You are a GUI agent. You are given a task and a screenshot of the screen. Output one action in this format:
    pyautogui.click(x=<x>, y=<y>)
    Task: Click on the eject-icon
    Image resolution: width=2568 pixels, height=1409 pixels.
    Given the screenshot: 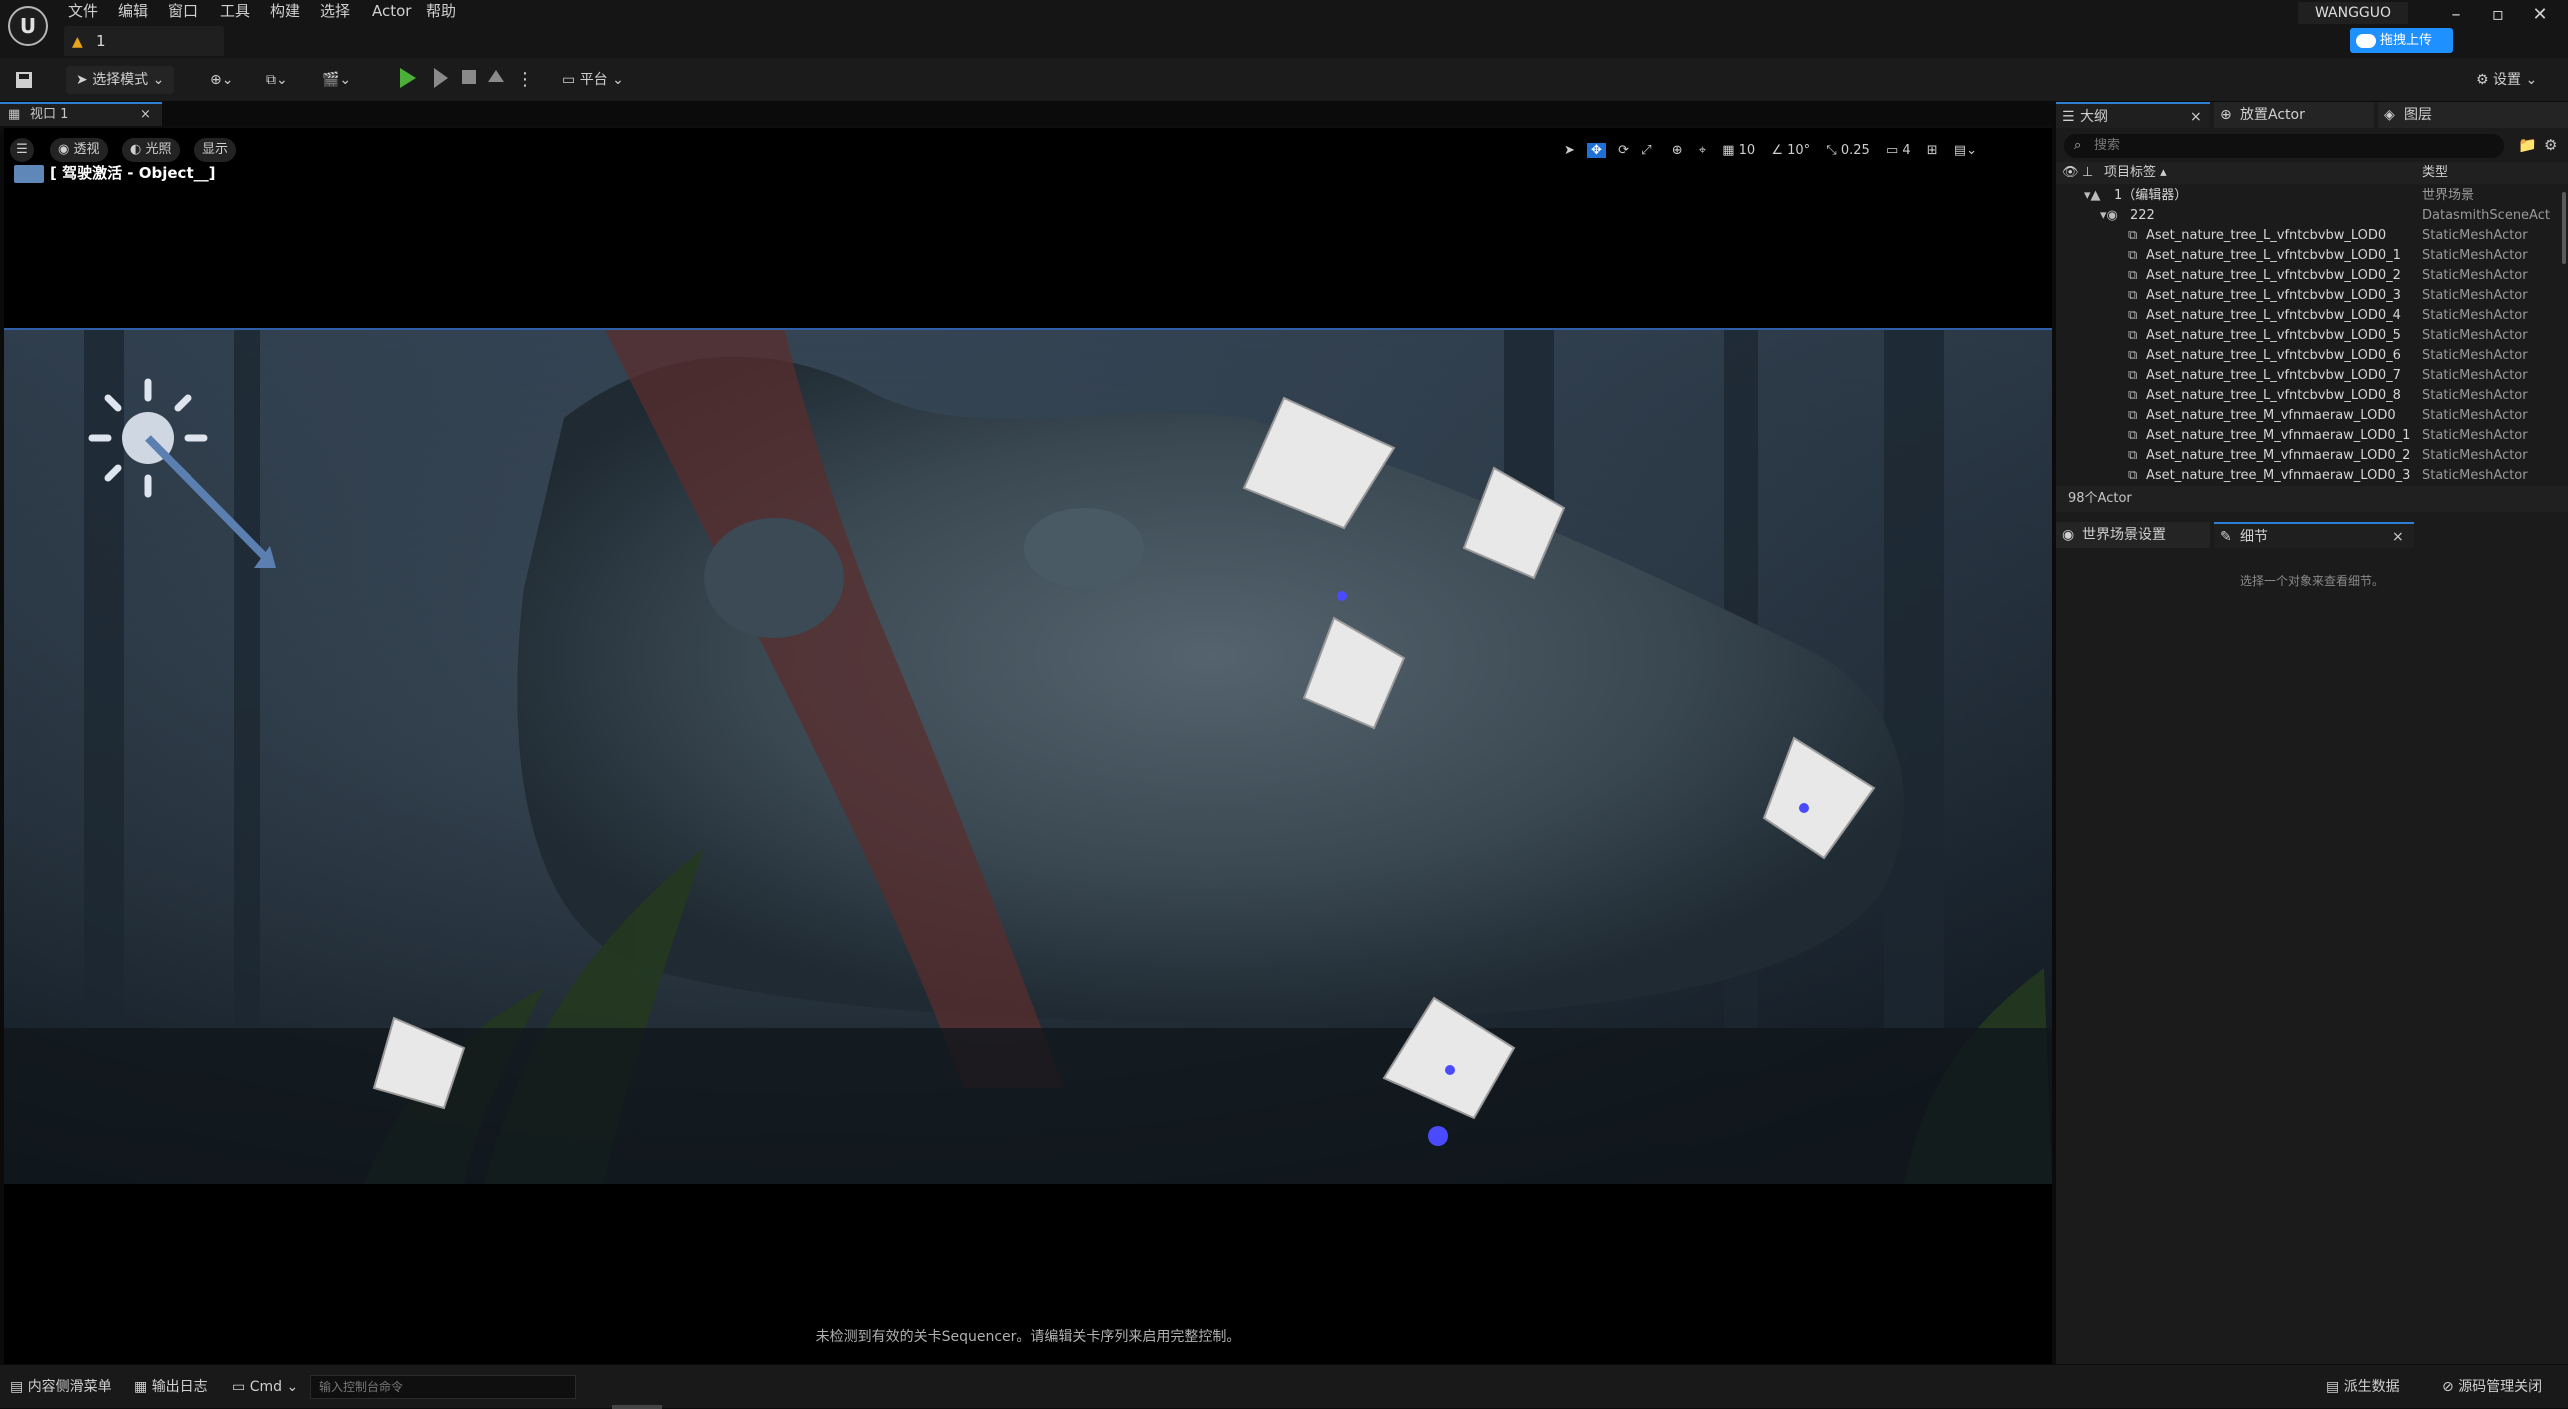 What is the action you would take?
    pyautogui.click(x=496, y=76)
    